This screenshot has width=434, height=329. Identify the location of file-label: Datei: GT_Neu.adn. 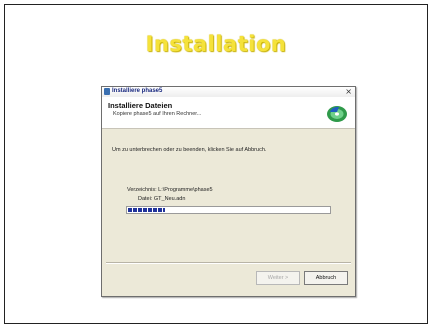
(162, 199).